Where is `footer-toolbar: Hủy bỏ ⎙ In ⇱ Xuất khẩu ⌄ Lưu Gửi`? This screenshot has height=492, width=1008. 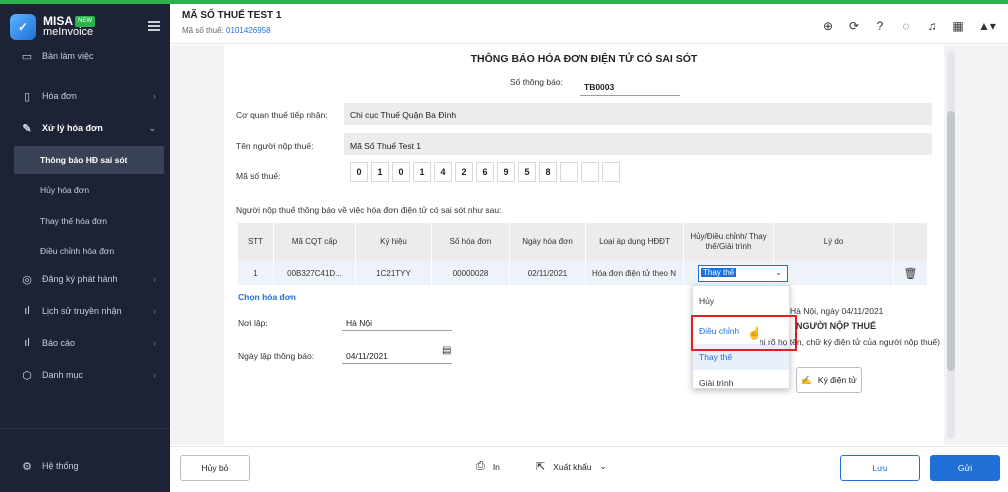 footer-toolbar: Hủy bỏ ⎙ In ⇱ Xuất khẩu ⌄ Lưu Gửi is located at coordinates (589, 469).